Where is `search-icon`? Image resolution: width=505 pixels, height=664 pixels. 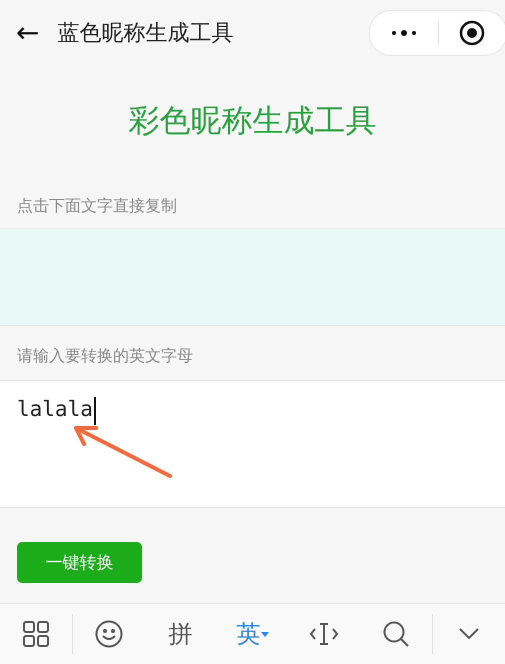
search-icon is located at coordinates (396, 634).